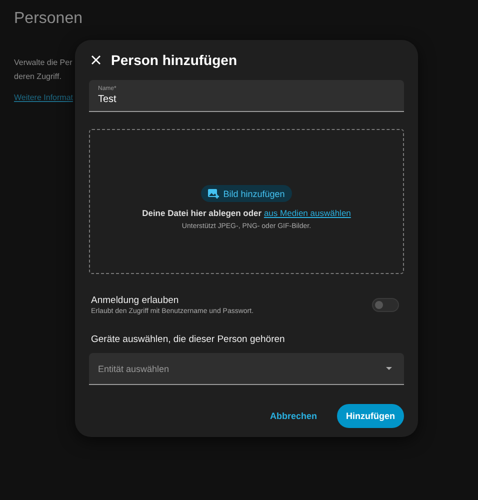 The width and height of the screenshot is (478, 500). I want to click on cancel-button: Abbrechen, so click(293, 416).